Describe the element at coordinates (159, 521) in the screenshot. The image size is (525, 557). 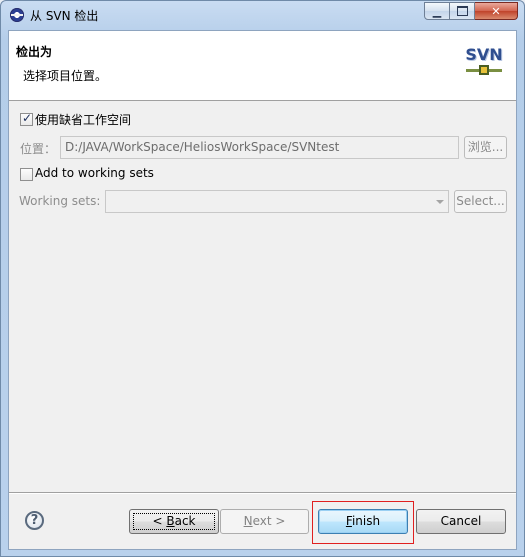
I see `back-button-prefix: <` at that location.